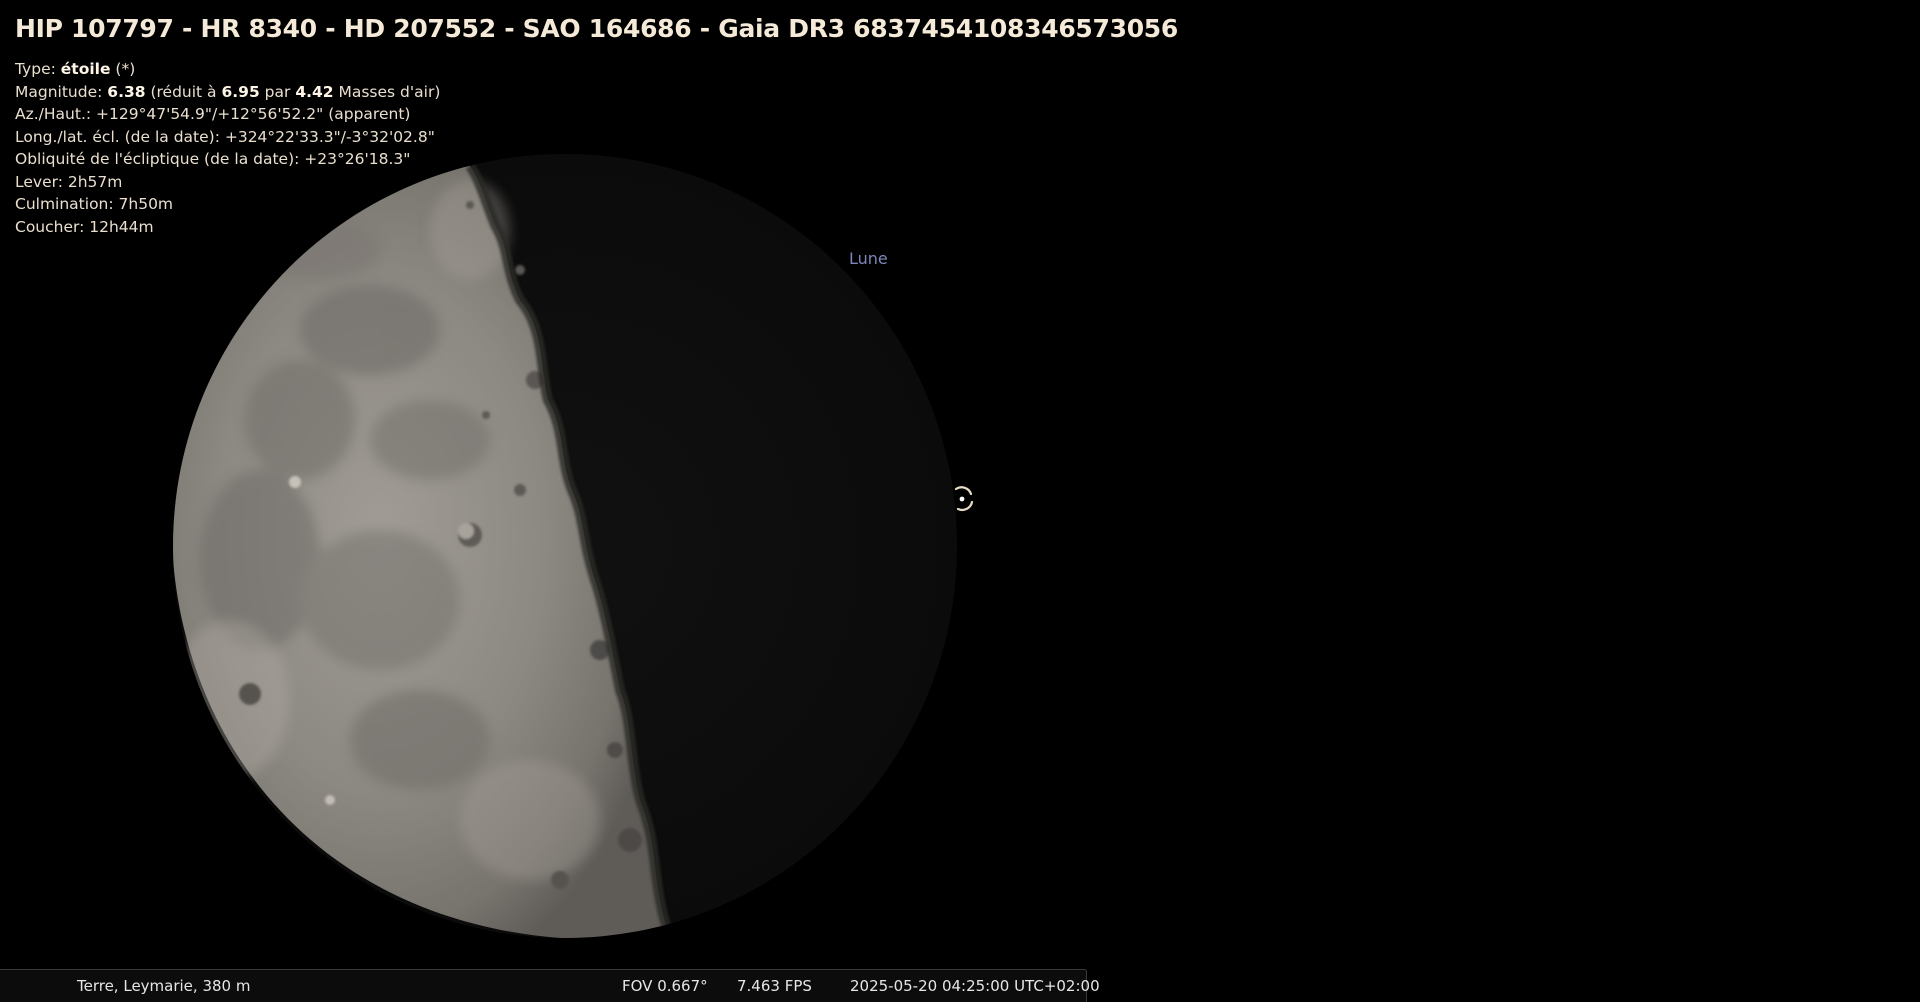 Image resolution: width=1920 pixels, height=1002 pixels. Describe the element at coordinates (774, 986) in the screenshot. I see `fps-readout: 7.463 FPS` at that location.